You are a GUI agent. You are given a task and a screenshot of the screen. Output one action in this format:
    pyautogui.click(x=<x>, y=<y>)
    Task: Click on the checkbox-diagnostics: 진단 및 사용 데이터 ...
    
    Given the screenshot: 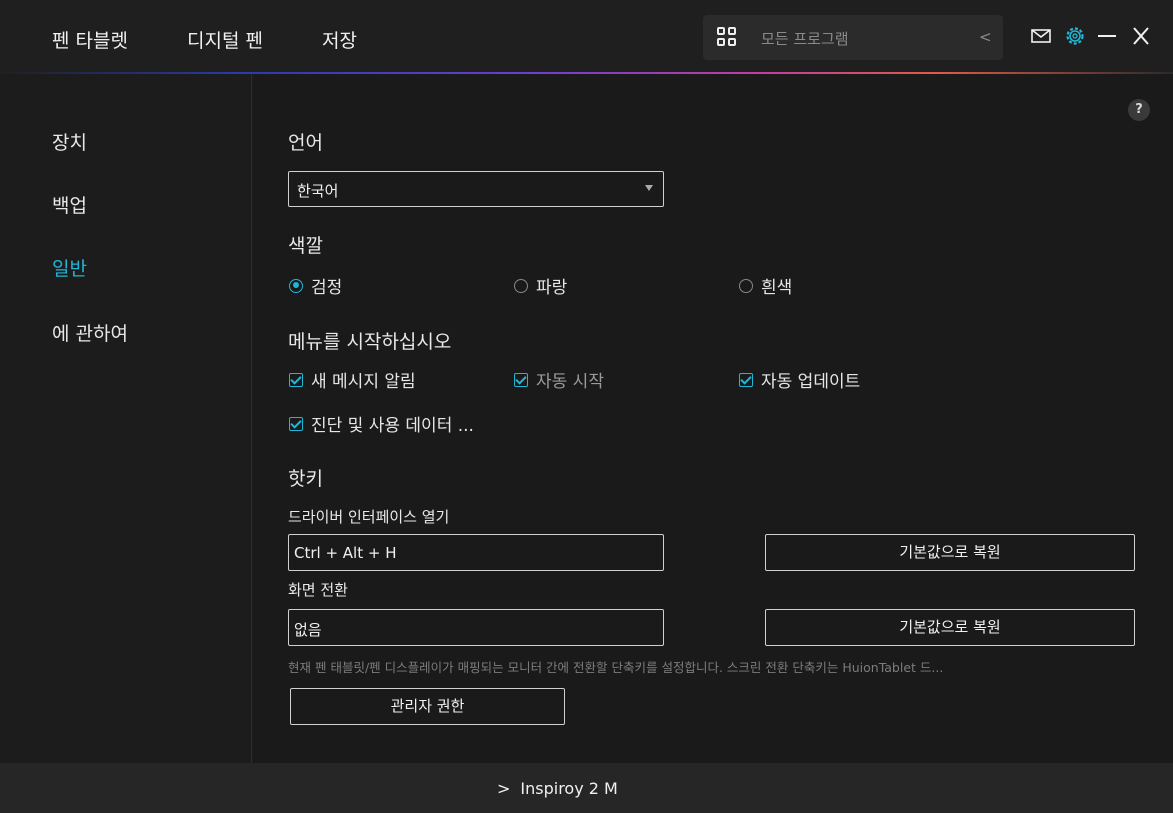 What is the action you would take?
    pyautogui.click(x=381, y=423)
    